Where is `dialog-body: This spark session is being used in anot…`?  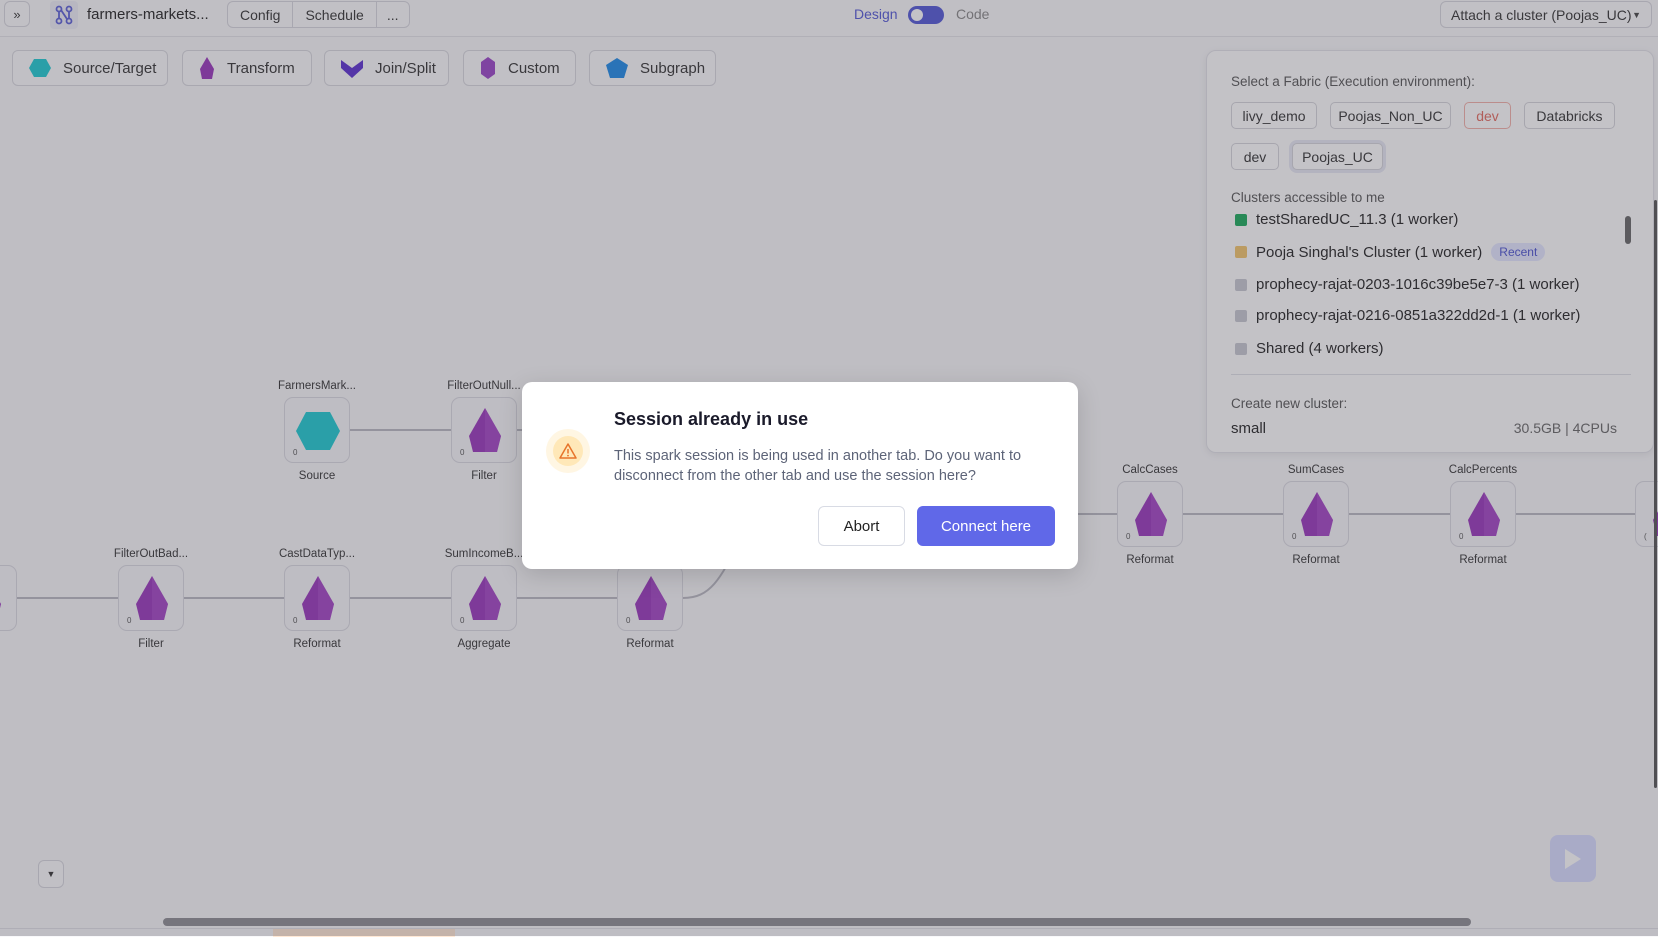 dialog-body: This spark session is being used in anot… is located at coordinates (818, 466).